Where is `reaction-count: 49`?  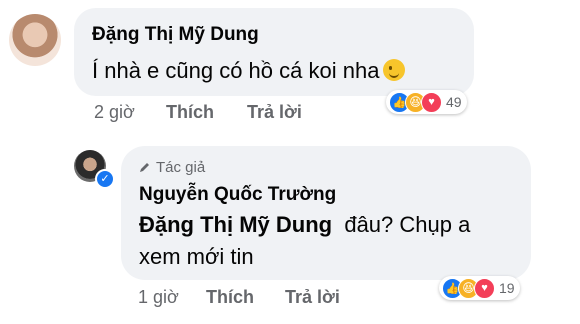
reaction-count: 49 is located at coordinates (454, 102).